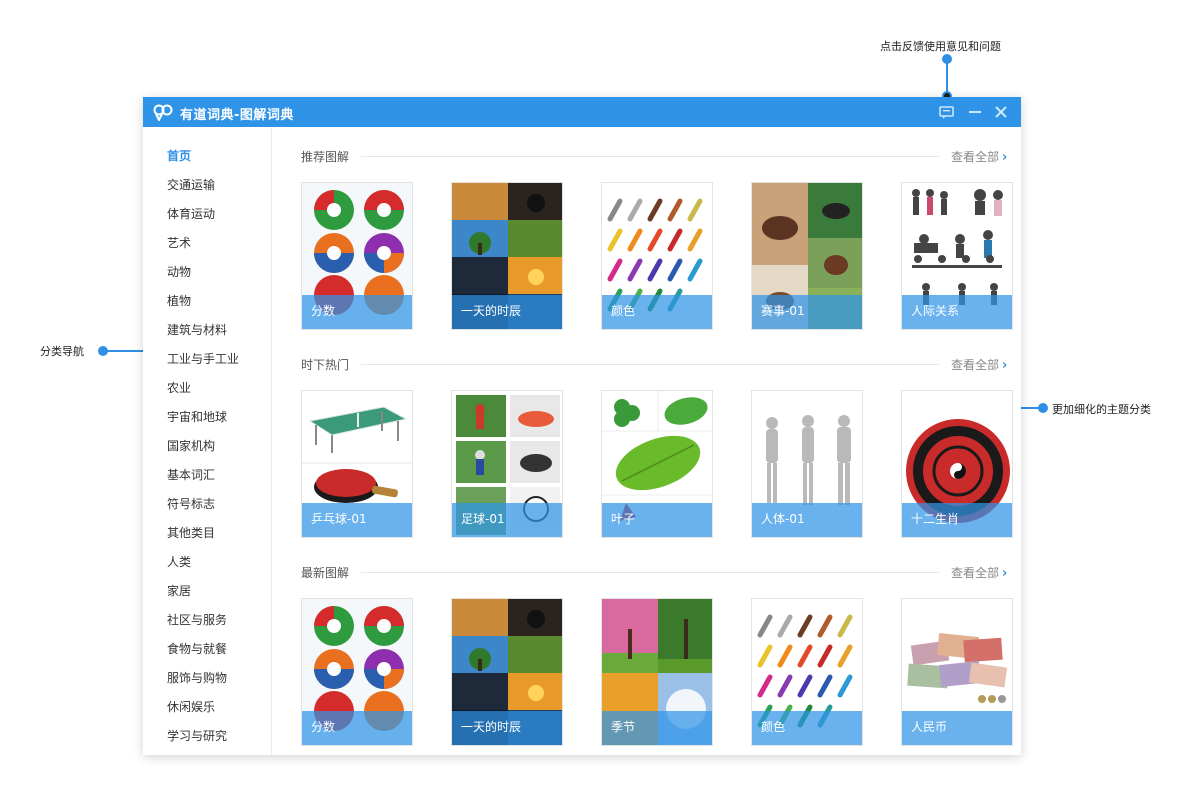  Describe the element at coordinates (1043, 408) in the screenshot. I see `subcategory-annotation-dot` at that location.